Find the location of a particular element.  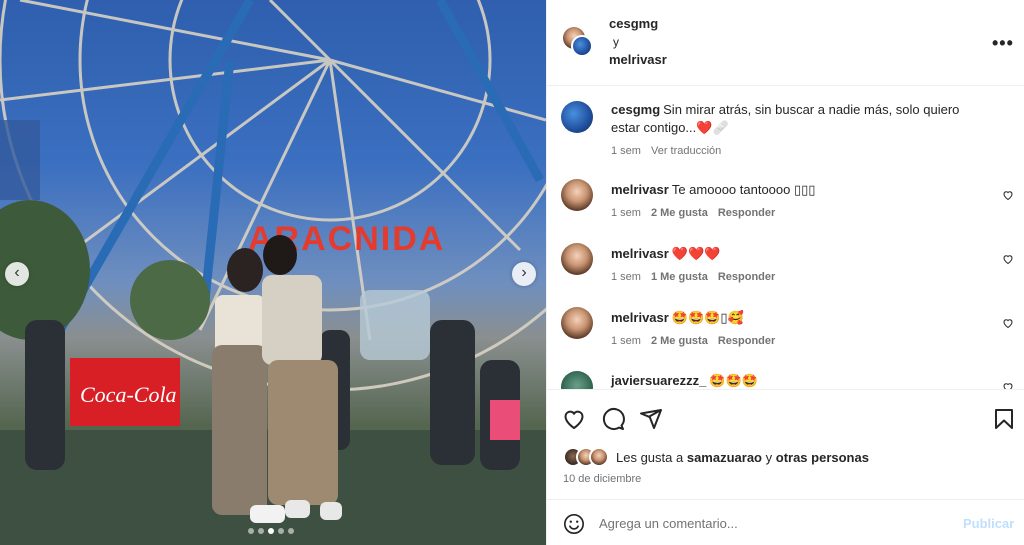

post-header: cesgmg y melrivasr ••• is located at coordinates (785, 43).